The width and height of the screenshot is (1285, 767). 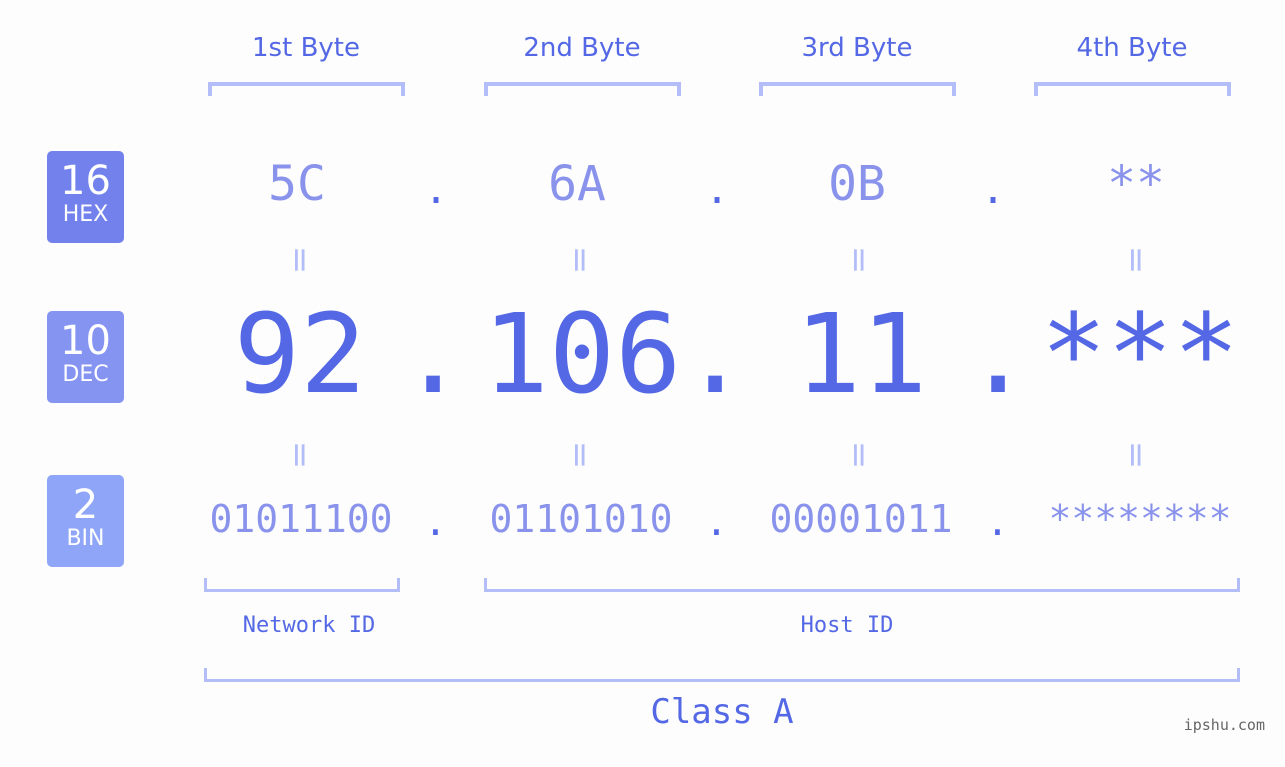 What do you see at coordinates (306, 48) in the screenshot?
I see `byte-header-1: 1st Byte` at bounding box center [306, 48].